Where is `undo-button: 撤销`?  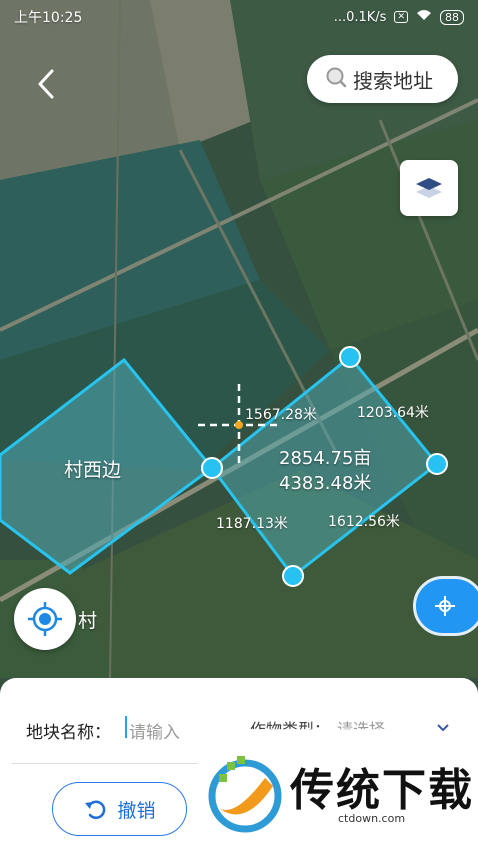
undo-button: 撤销 is located at coordinates (119, 809).